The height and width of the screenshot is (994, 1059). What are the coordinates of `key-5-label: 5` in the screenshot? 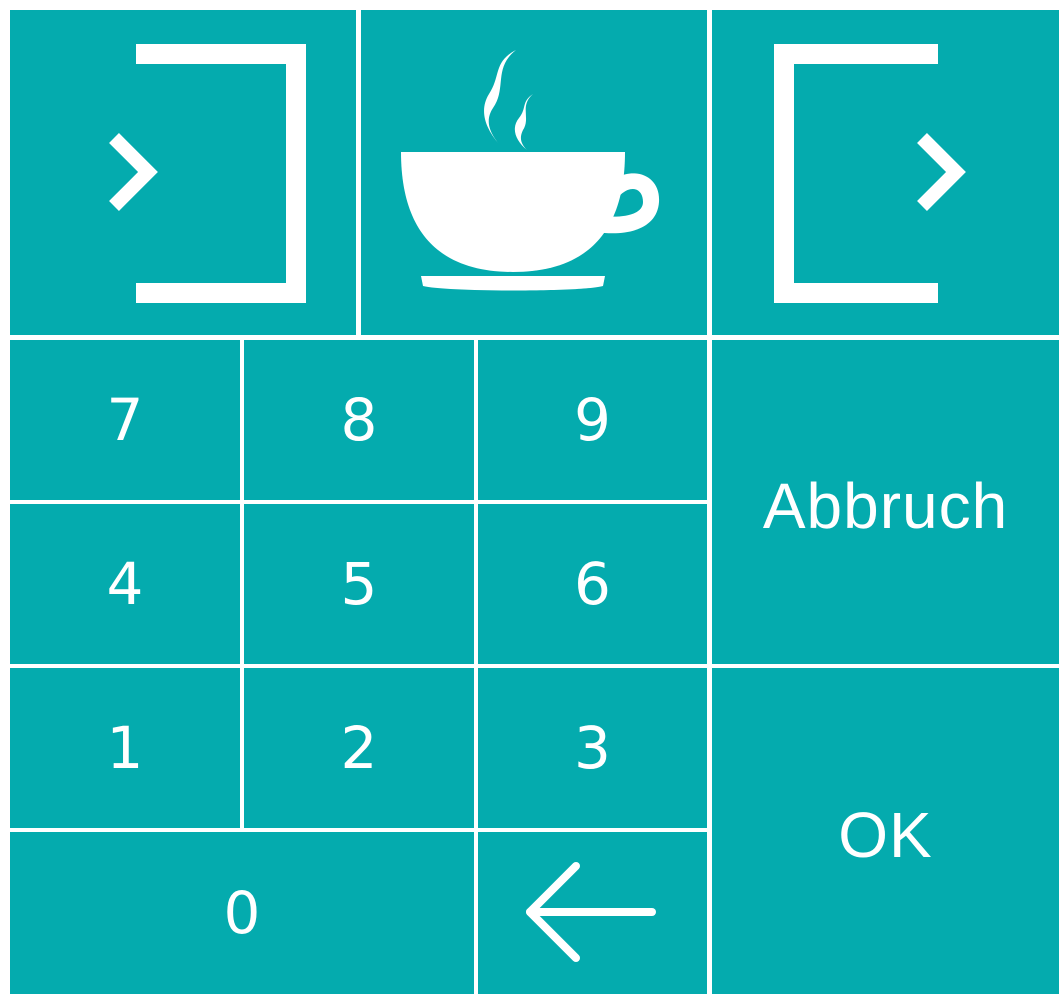 It's located at (359, 584).